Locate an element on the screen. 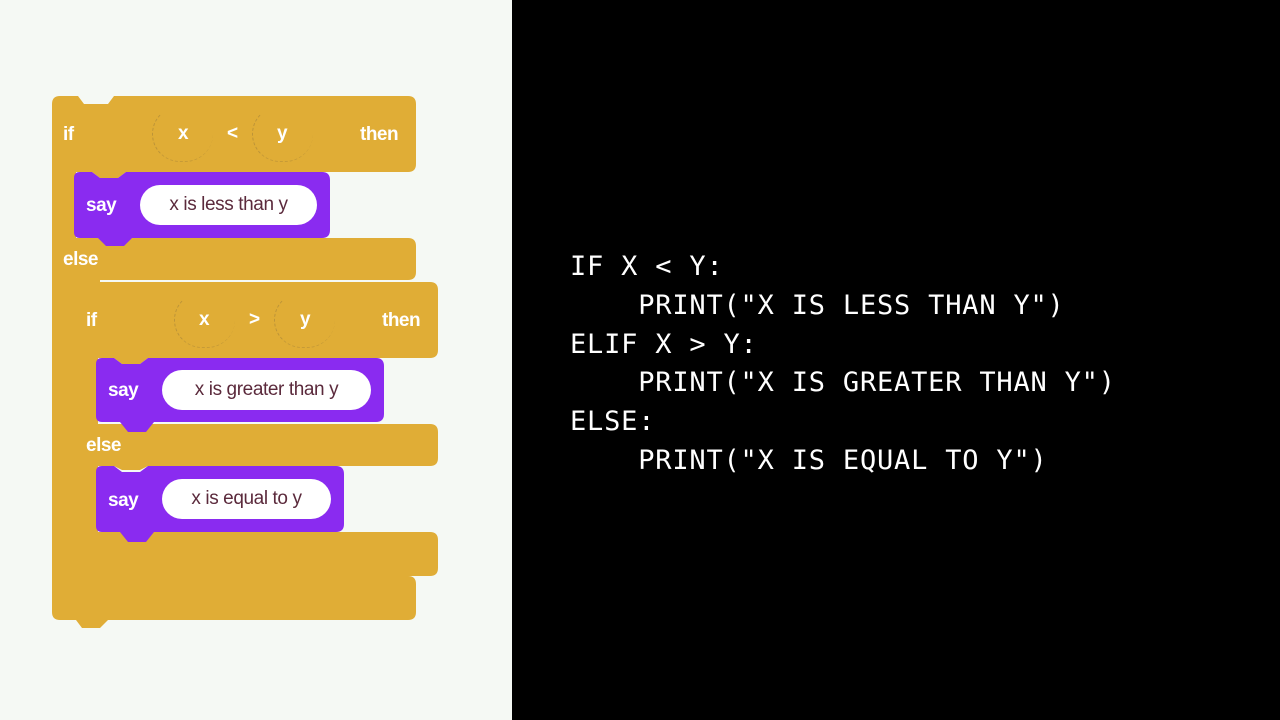 The image size is (1280, 720). say-text-input-1: x is less than y is located at coordinates (228, 205).